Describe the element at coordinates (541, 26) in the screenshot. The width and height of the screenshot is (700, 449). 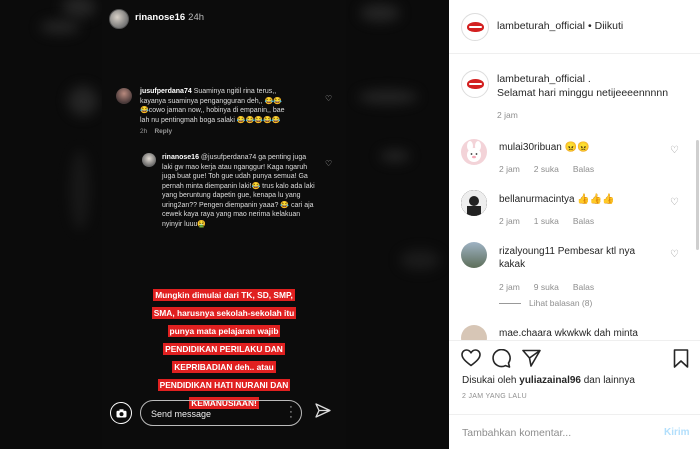
I see `account-name: lambeturah_official` at that location.